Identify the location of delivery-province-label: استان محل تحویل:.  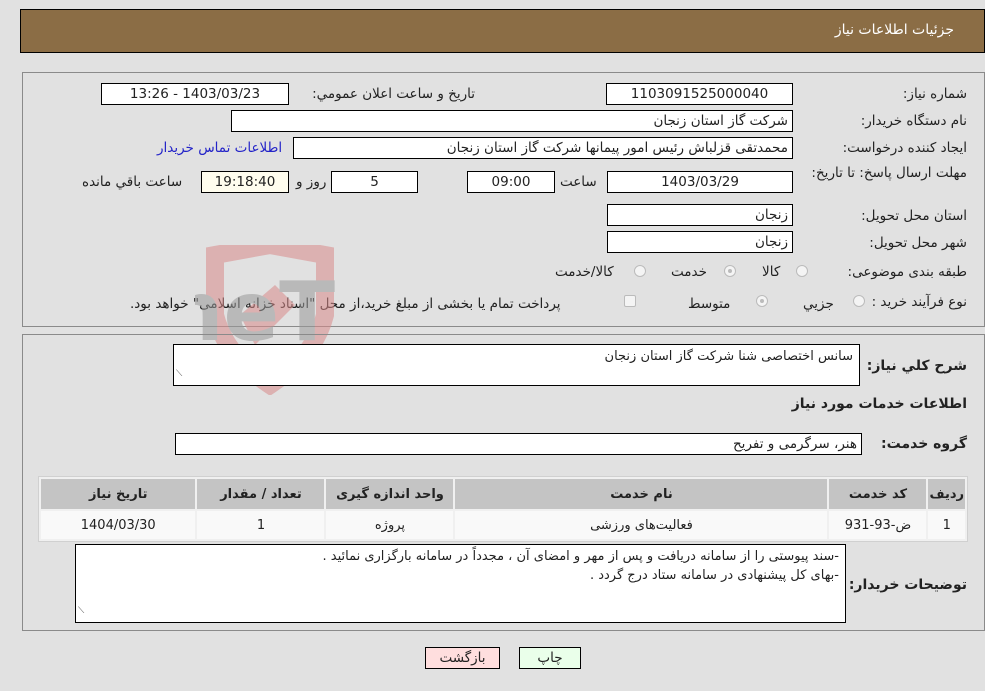
(914, 216).